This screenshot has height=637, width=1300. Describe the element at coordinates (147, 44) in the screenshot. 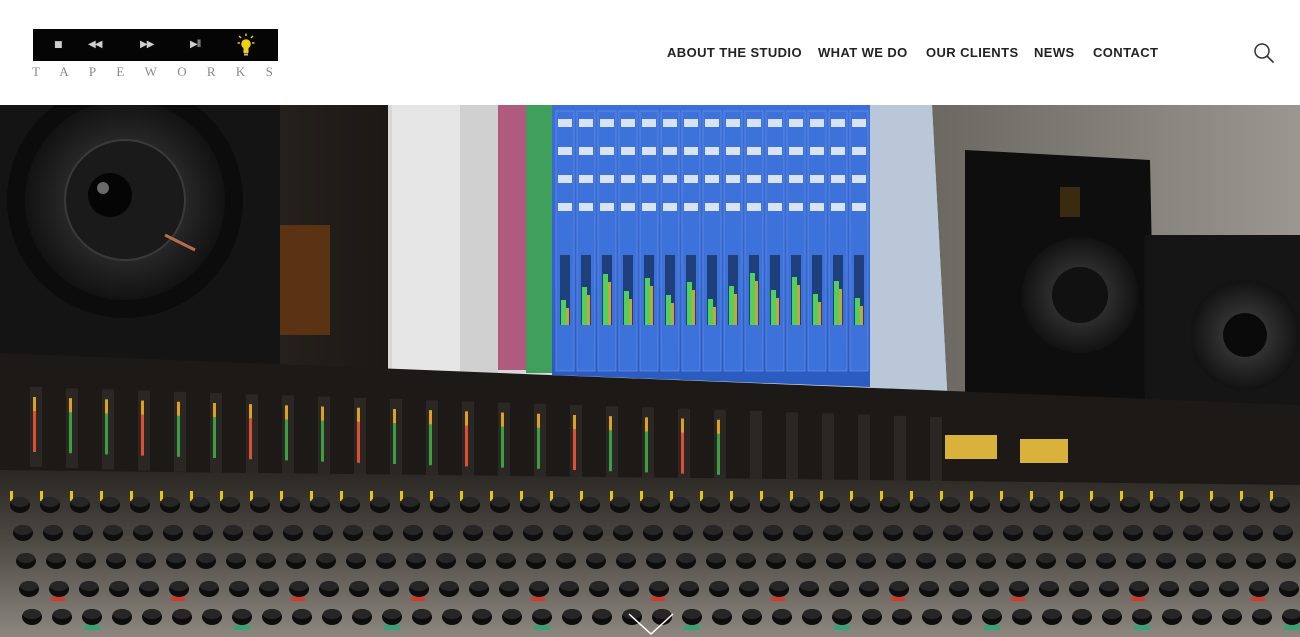

I see `fast-forward-icon: ▶▶` at that location.